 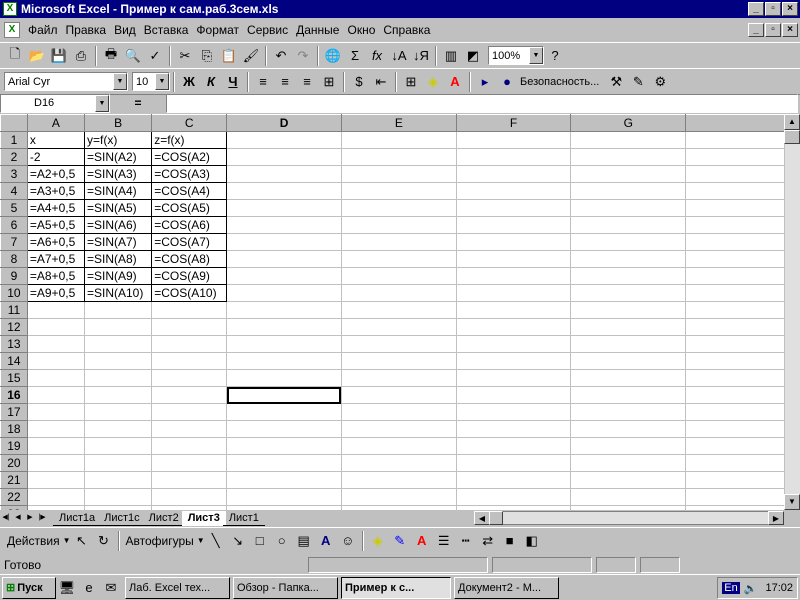 What do you see at coordinates (14, 242) in the screenshot?
I see `row-header: 7` at bounding box center [14, 242].